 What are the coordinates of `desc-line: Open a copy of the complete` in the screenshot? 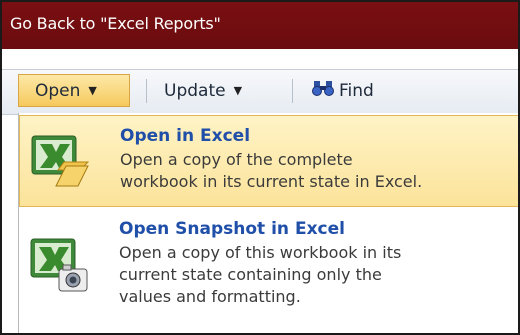 It's located at (236, 159).